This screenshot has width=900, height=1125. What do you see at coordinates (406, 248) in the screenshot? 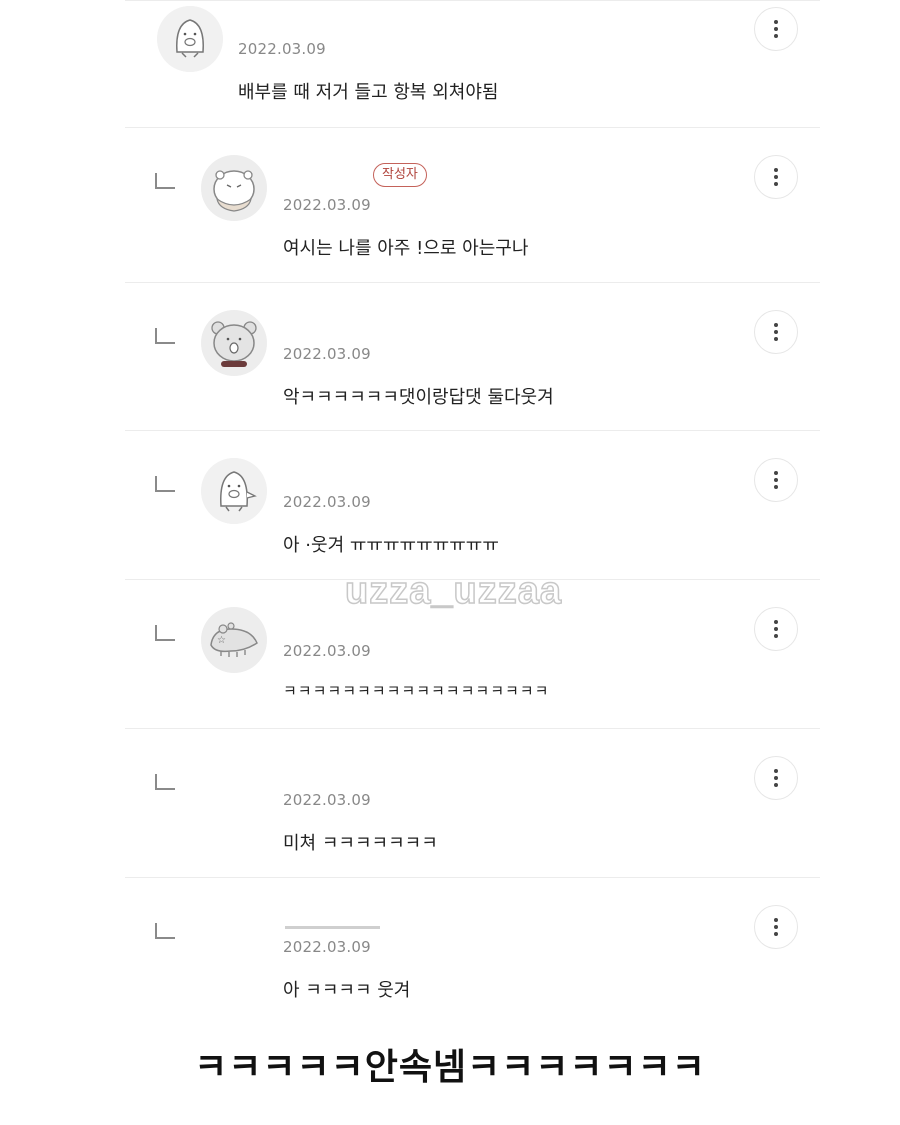
I see `comment-text: 여시는 나를 아주 !으로 아는구나` at bounding box center [406, 248].